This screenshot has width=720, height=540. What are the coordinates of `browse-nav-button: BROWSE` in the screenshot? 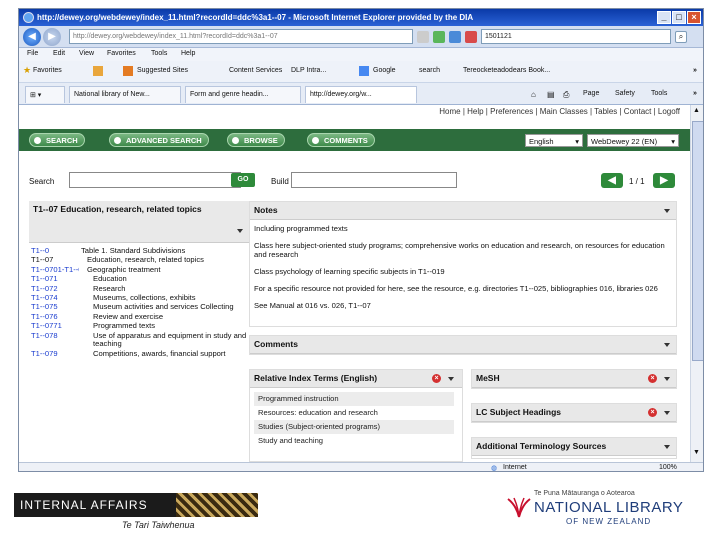 It's located at (256, 140).